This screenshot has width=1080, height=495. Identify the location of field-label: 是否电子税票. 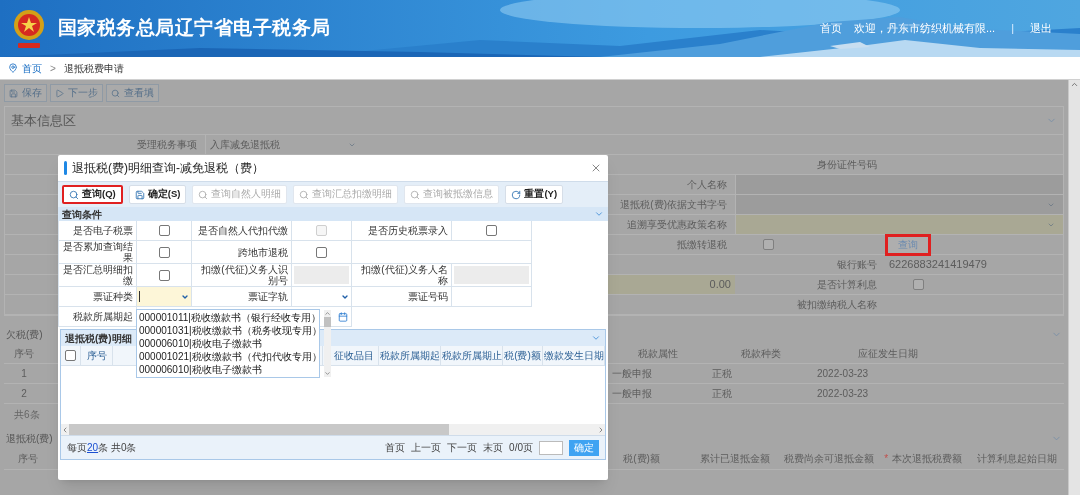
(98, 231).